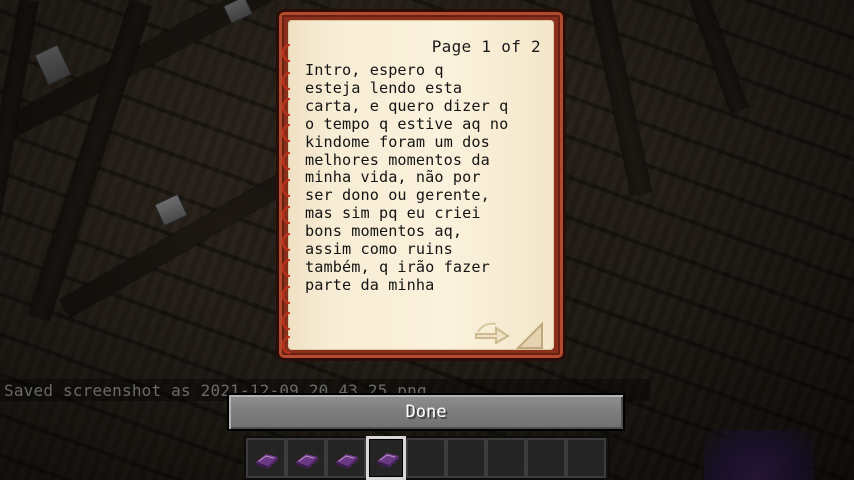 This screenshot has width=854, height=480. I want to click on book-binding, so click(289, 196).